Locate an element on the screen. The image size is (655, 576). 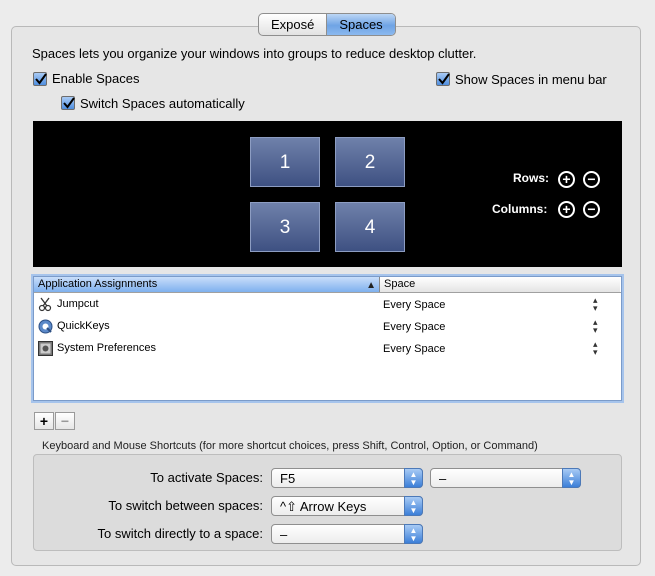
column-header-space: Space is located at coordinates (500, 284).